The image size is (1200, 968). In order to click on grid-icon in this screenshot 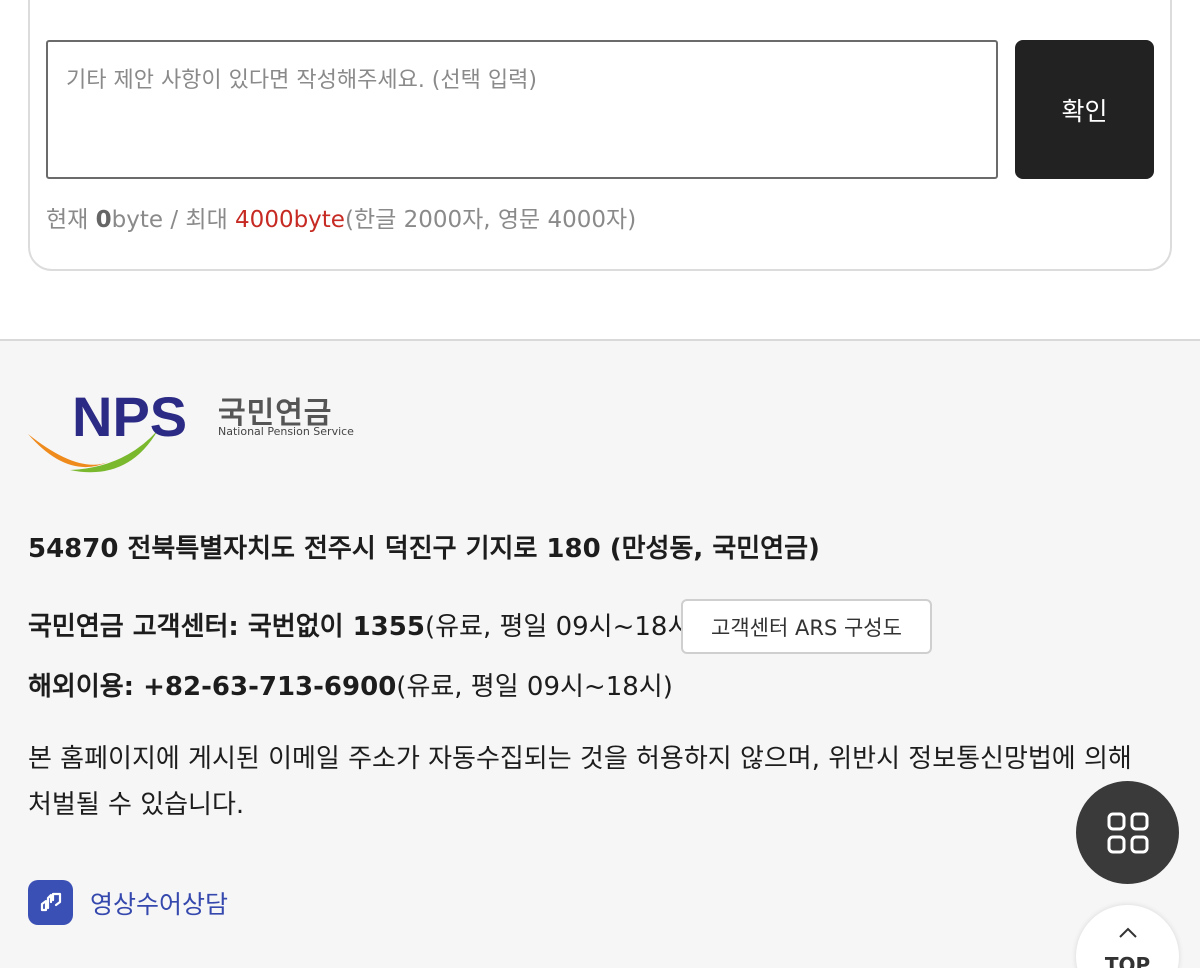, I will do `click(1127, 832)`.